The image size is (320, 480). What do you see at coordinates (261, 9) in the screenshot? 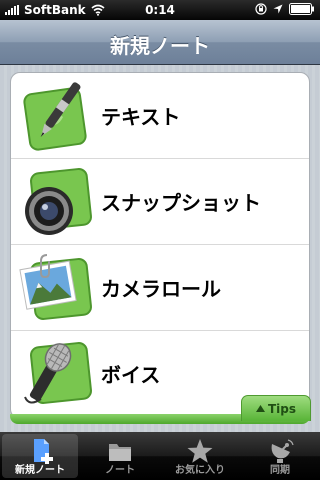
I see `rotation-lock-icon` at bounding box center [261, 9].